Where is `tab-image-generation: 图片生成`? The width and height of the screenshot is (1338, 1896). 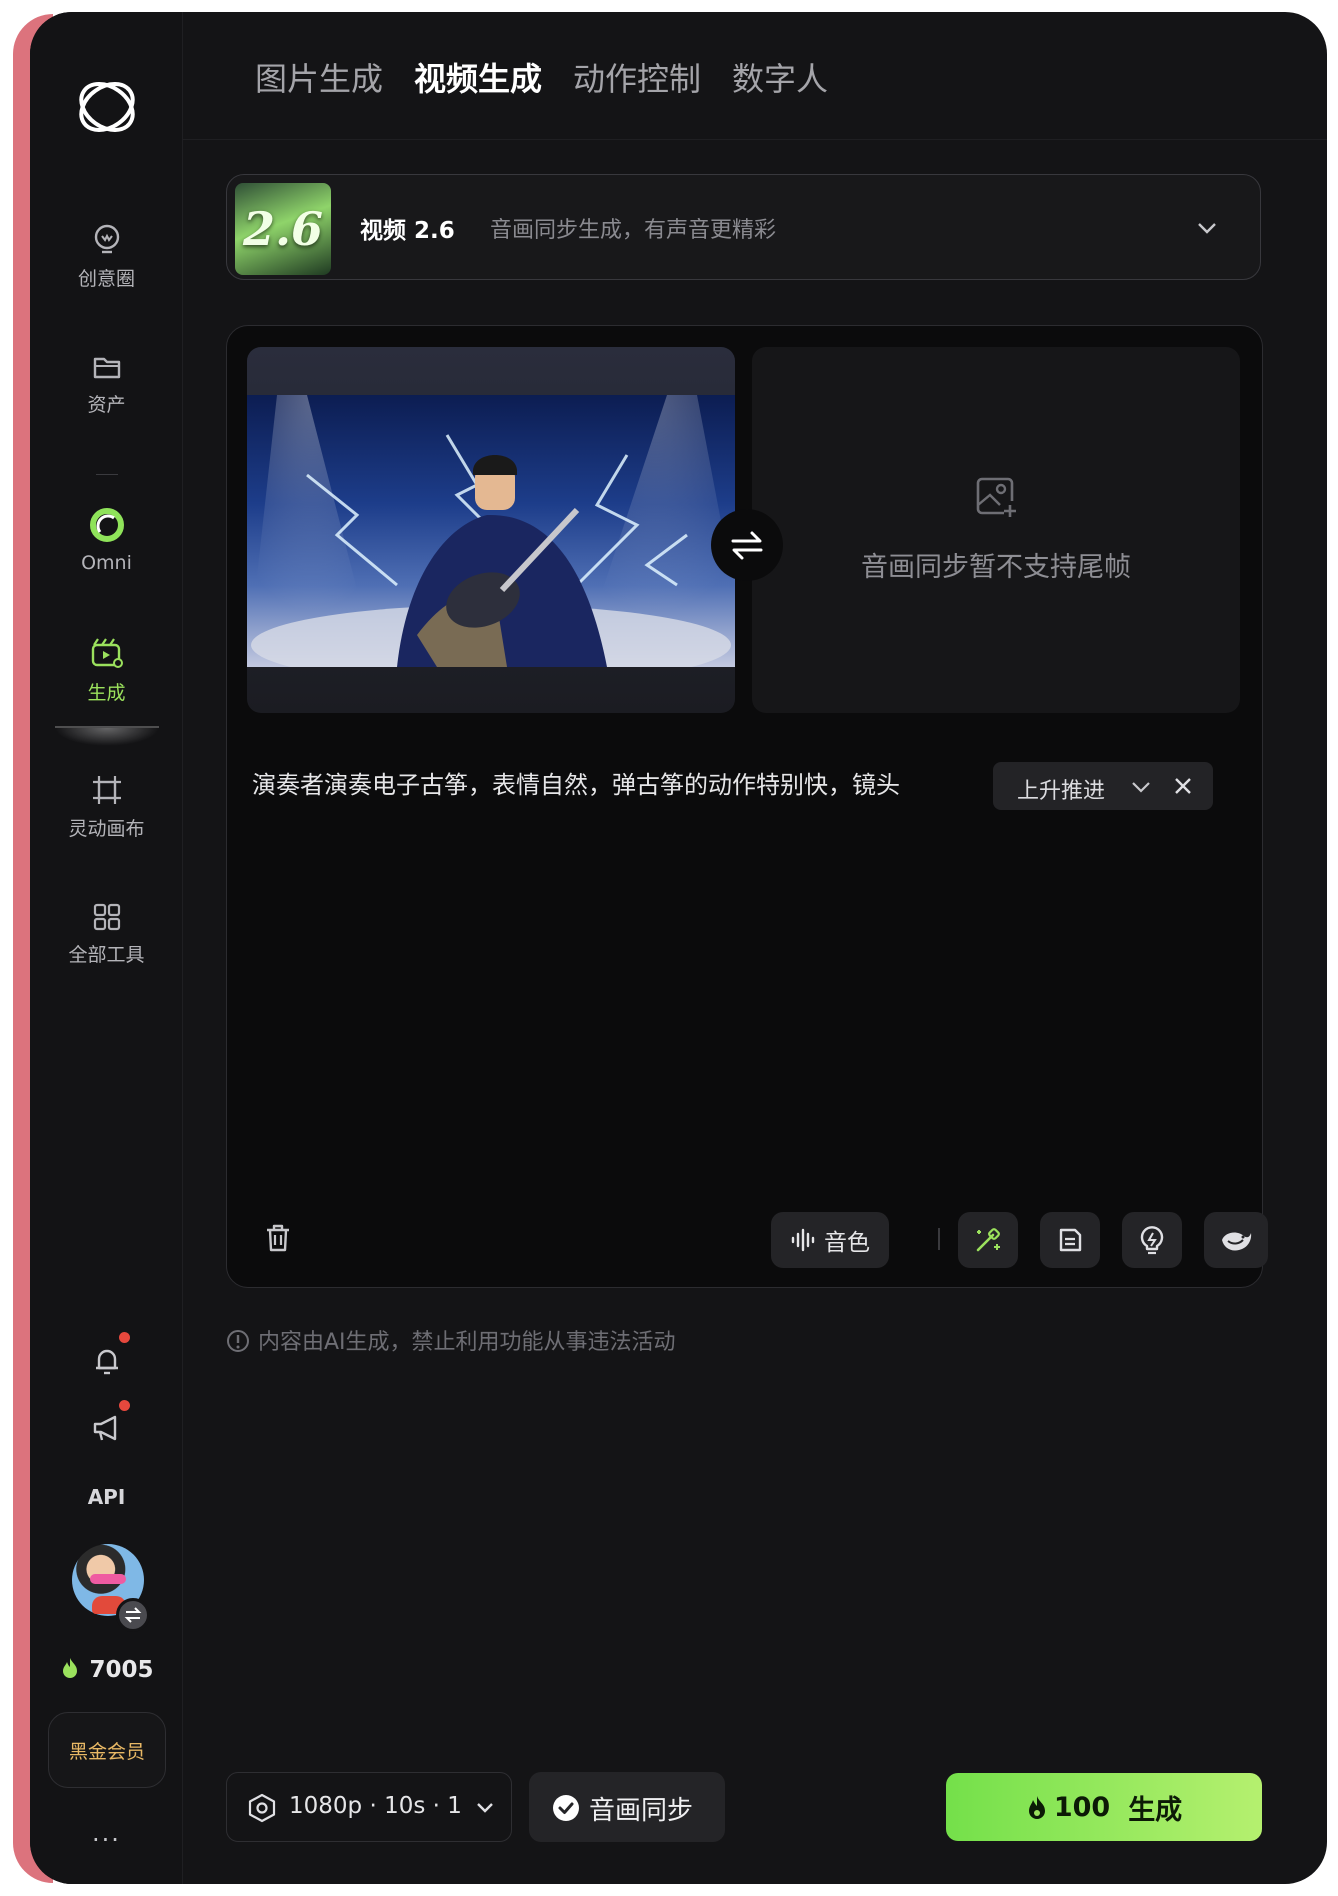
tab-image-generation: 图片生成 is located at coordinates (319, 77).